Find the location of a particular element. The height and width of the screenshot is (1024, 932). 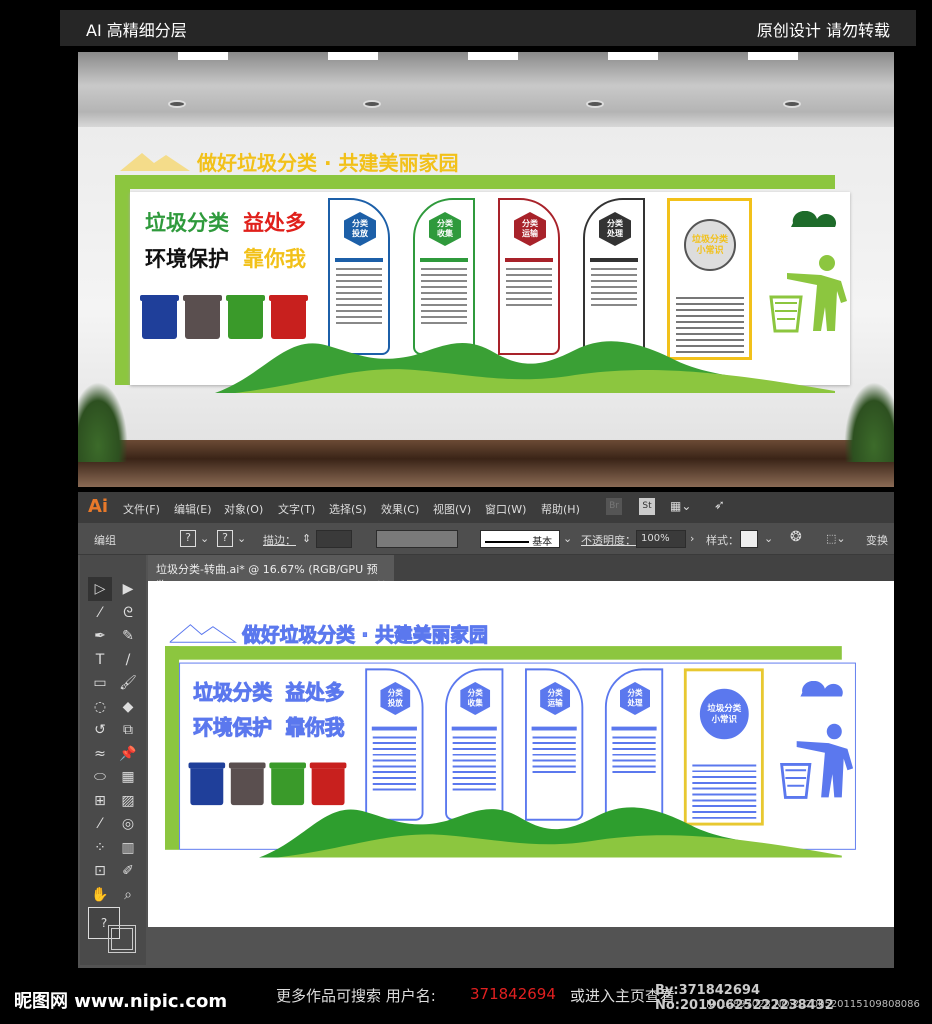

tips-line2: 小常识 is located at coordinates (710, 251).